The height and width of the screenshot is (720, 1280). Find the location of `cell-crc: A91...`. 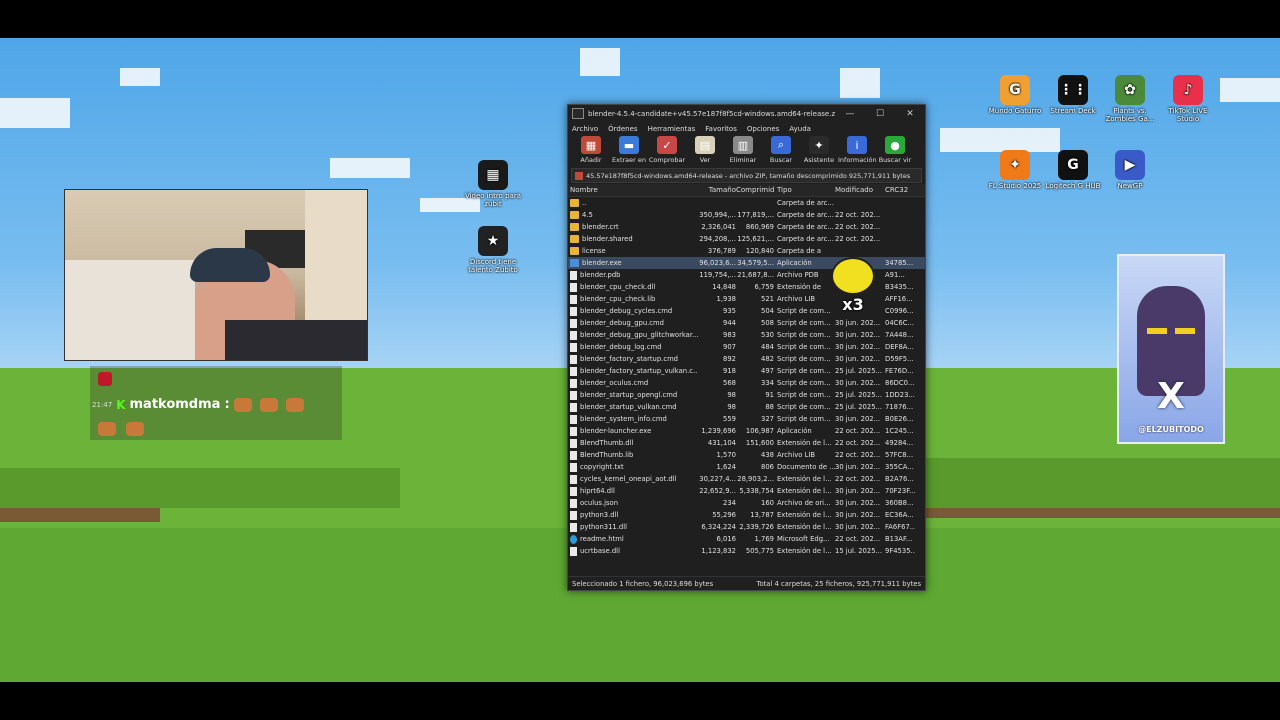

cell-crc: A91... is located at coordinates (895, 275).